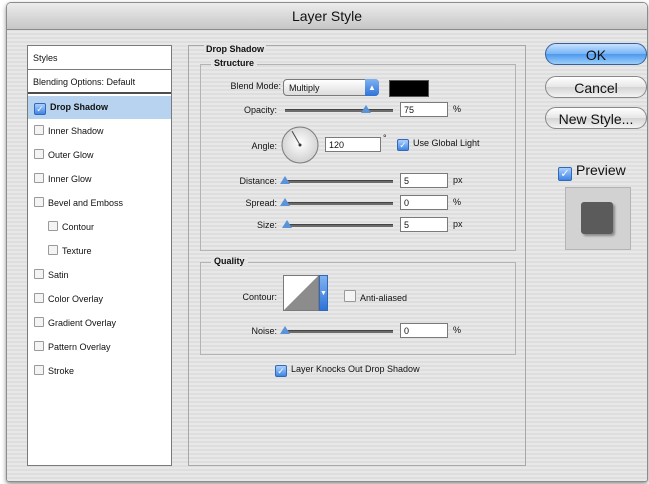 The height and width of the screenshot is (484, 649). Describe the element at coordinates (78, 227) in the screenshot. I see `style-item-label: Contour` at that location.